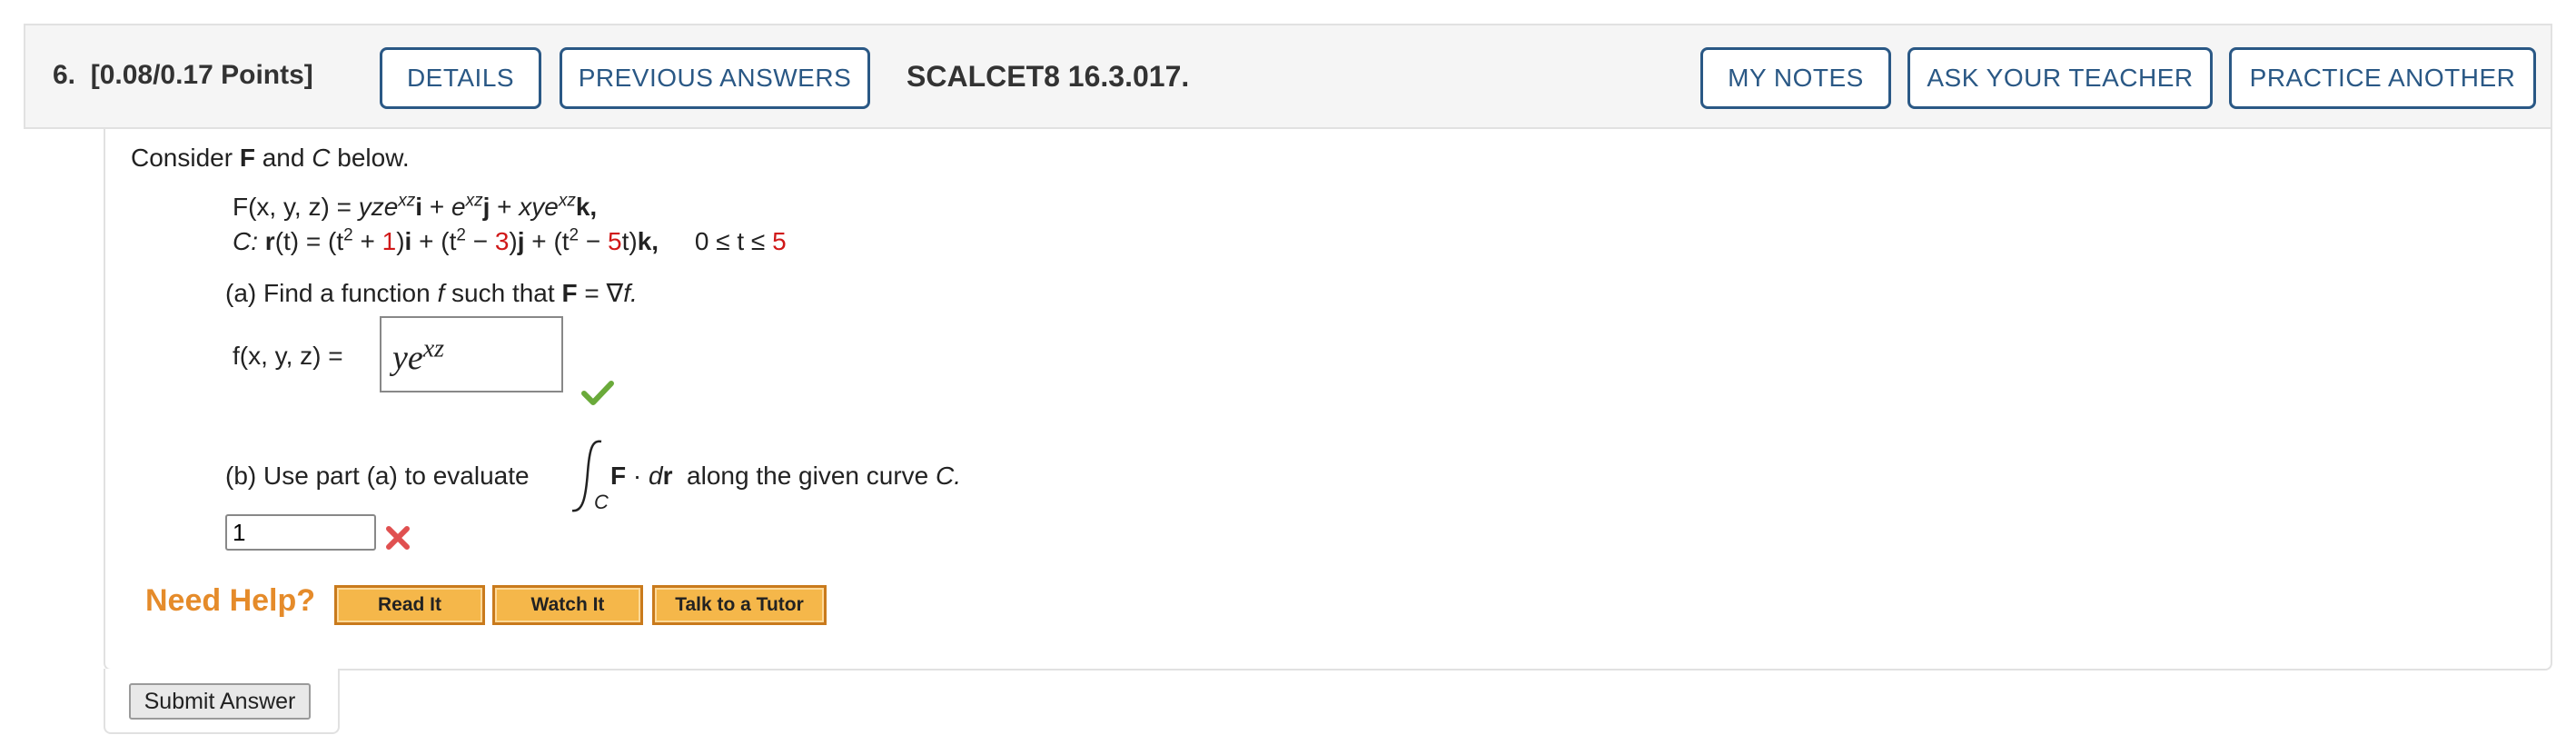 The image size is (2576, 745). I want to click on part-a-answer-box: yexz, so click(471, 354).